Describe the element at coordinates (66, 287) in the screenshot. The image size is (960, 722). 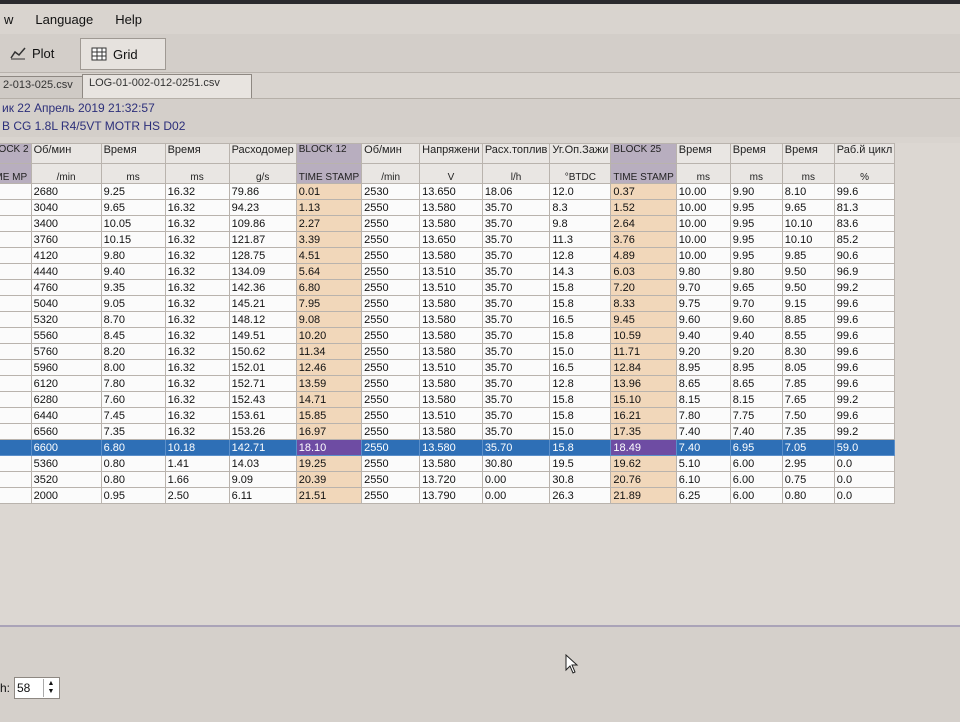
I see `grid-cell: 4760` at that location.